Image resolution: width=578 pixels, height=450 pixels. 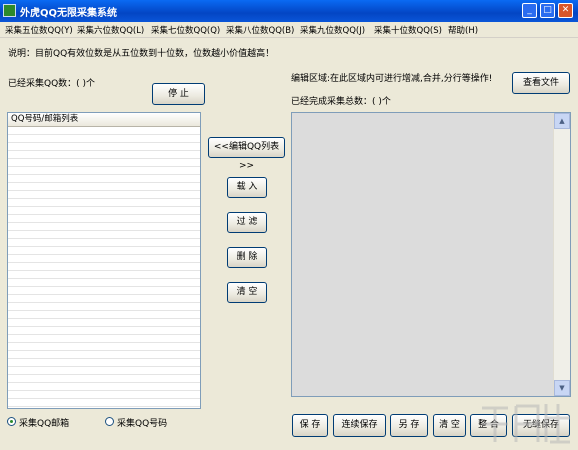 What do you see at coordinates (110, 30) in the screenshot?
I see `menu-6-digit: 采集六位数QQ(L)` at bounding box center [110, 30].